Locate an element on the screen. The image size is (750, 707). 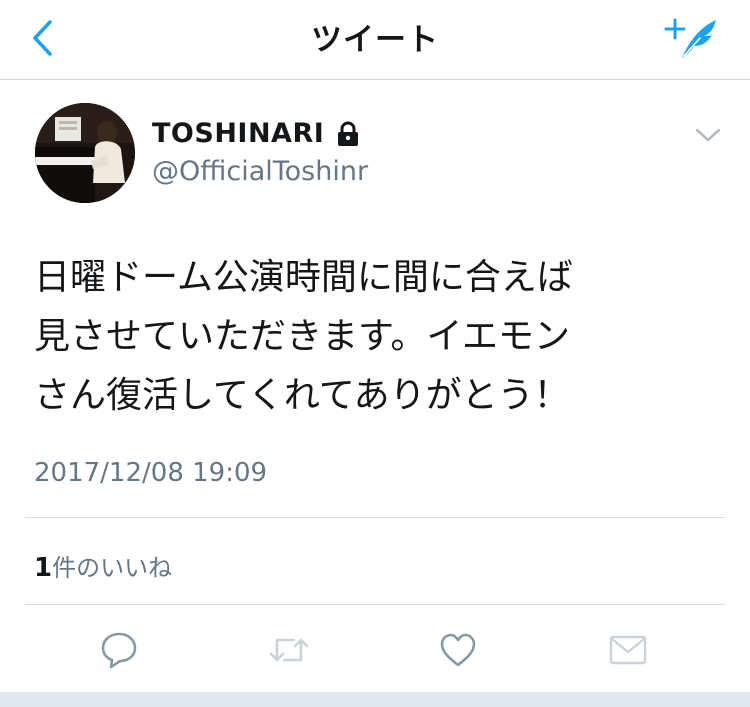
envelope-icon is located at coordinates (628, 650).